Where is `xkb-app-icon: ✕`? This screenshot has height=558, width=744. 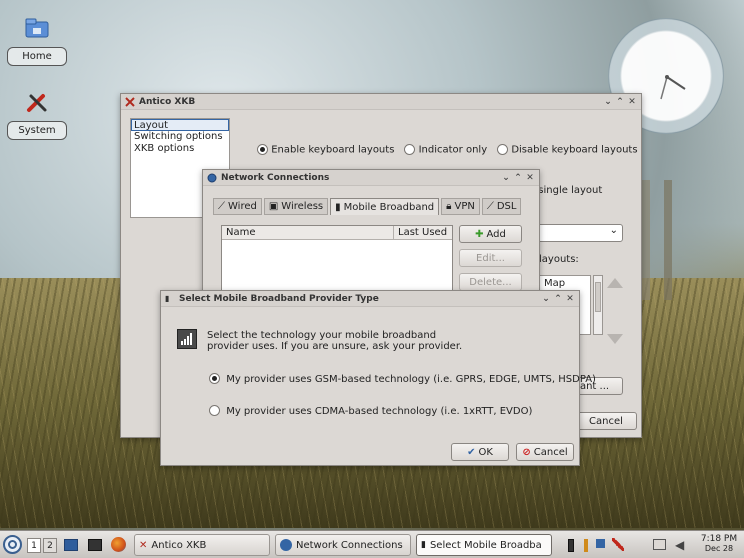 xkb-app-icon: ✕ is located at coordinates (143, 545).